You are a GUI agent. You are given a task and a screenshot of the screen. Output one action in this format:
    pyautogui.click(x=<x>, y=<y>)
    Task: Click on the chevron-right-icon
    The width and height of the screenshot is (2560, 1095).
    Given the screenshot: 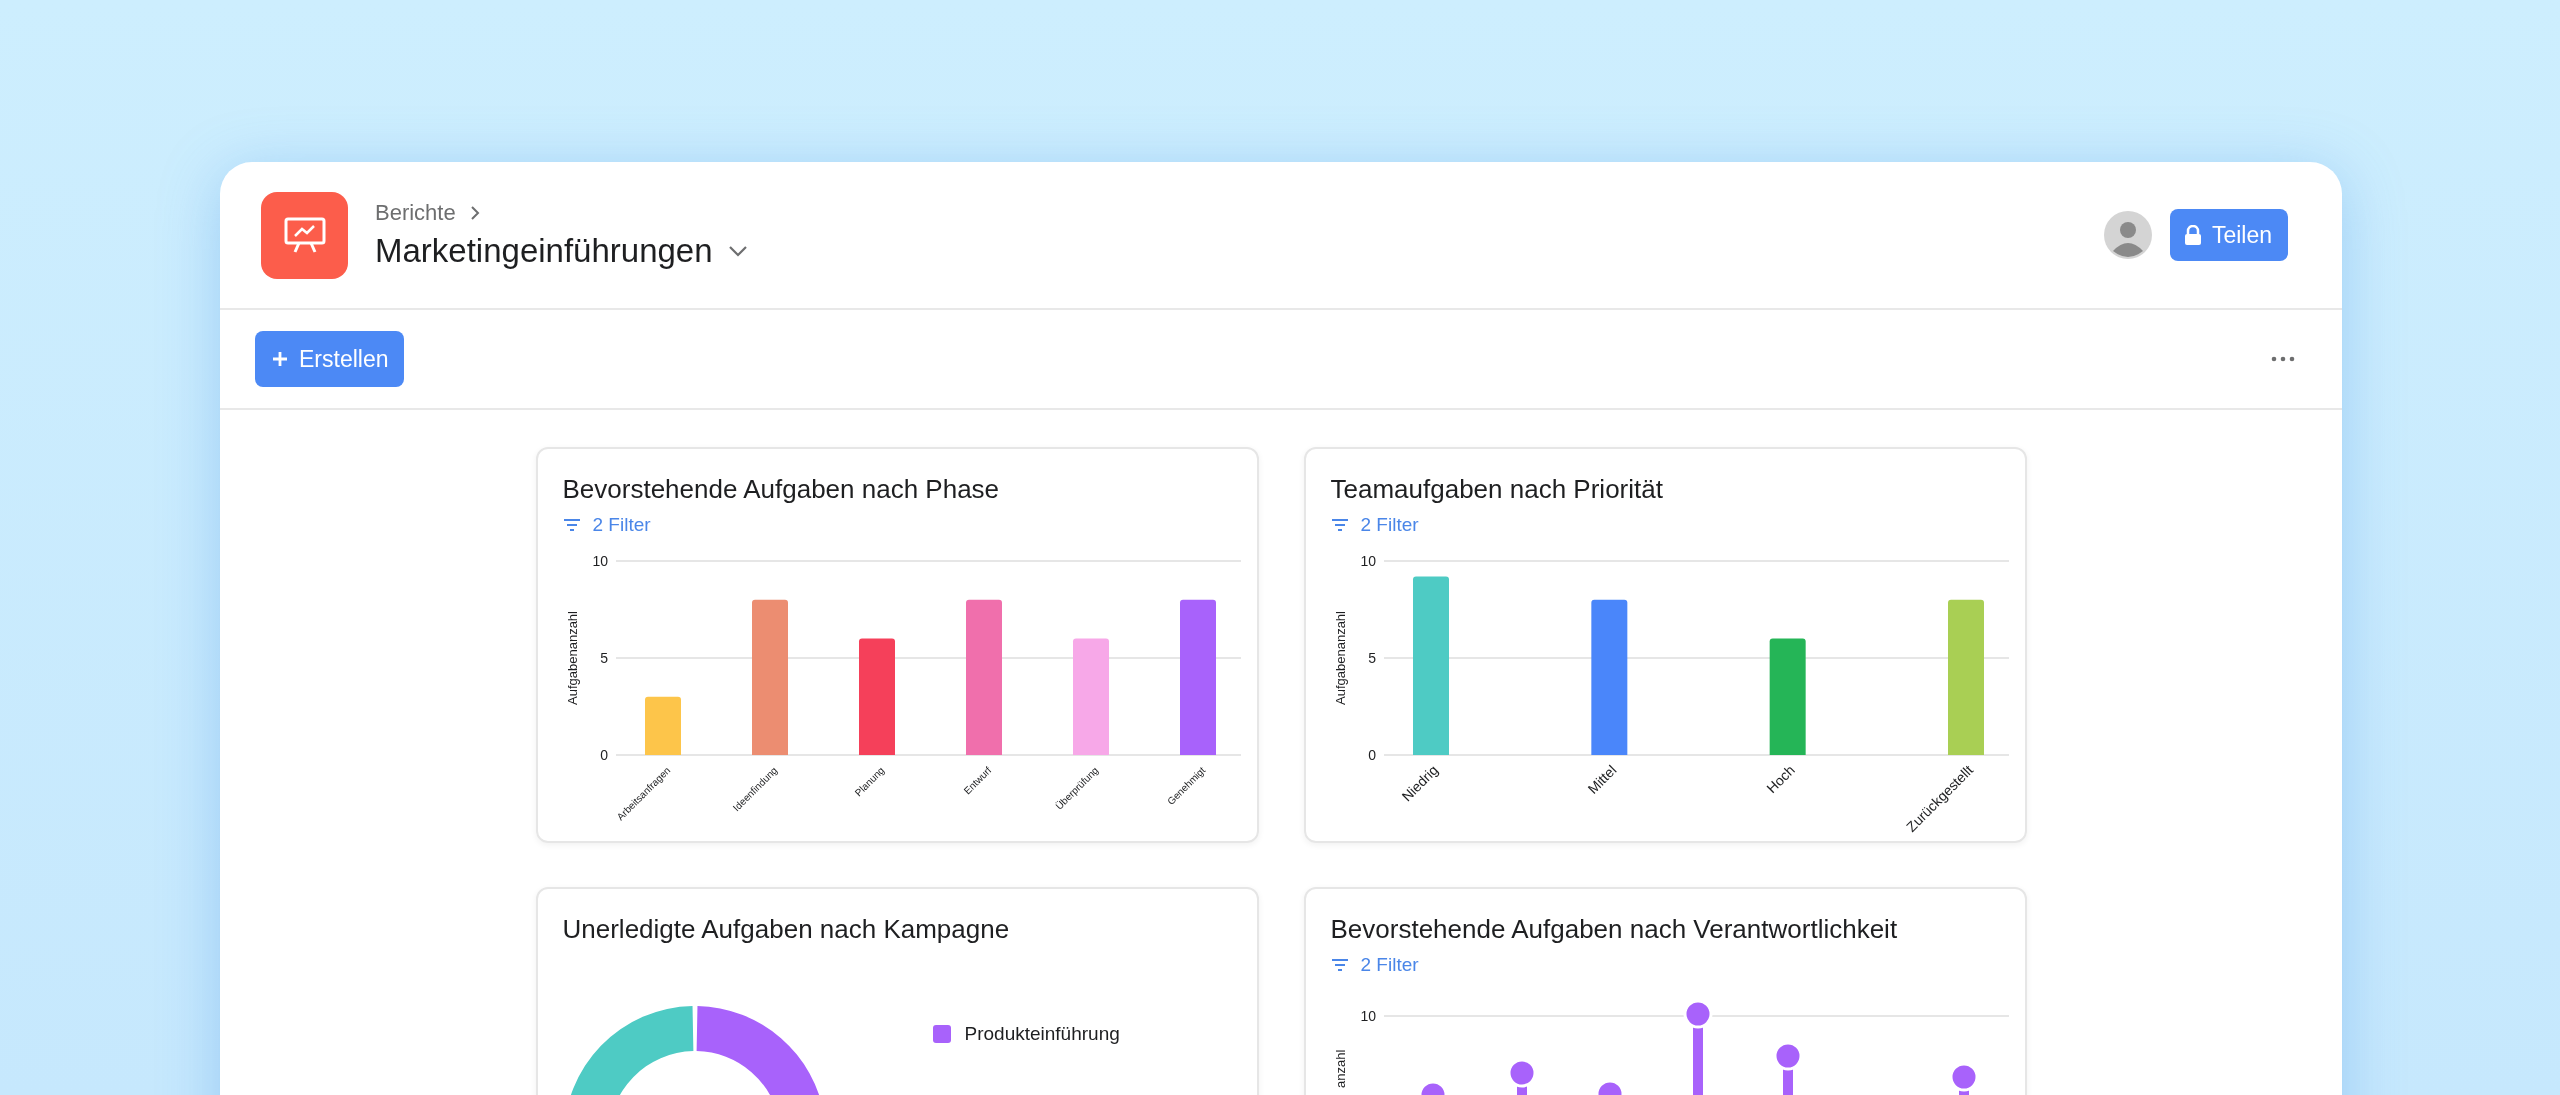 What is the action you would take?
    pyautogui.click(x=474, y=213)
    